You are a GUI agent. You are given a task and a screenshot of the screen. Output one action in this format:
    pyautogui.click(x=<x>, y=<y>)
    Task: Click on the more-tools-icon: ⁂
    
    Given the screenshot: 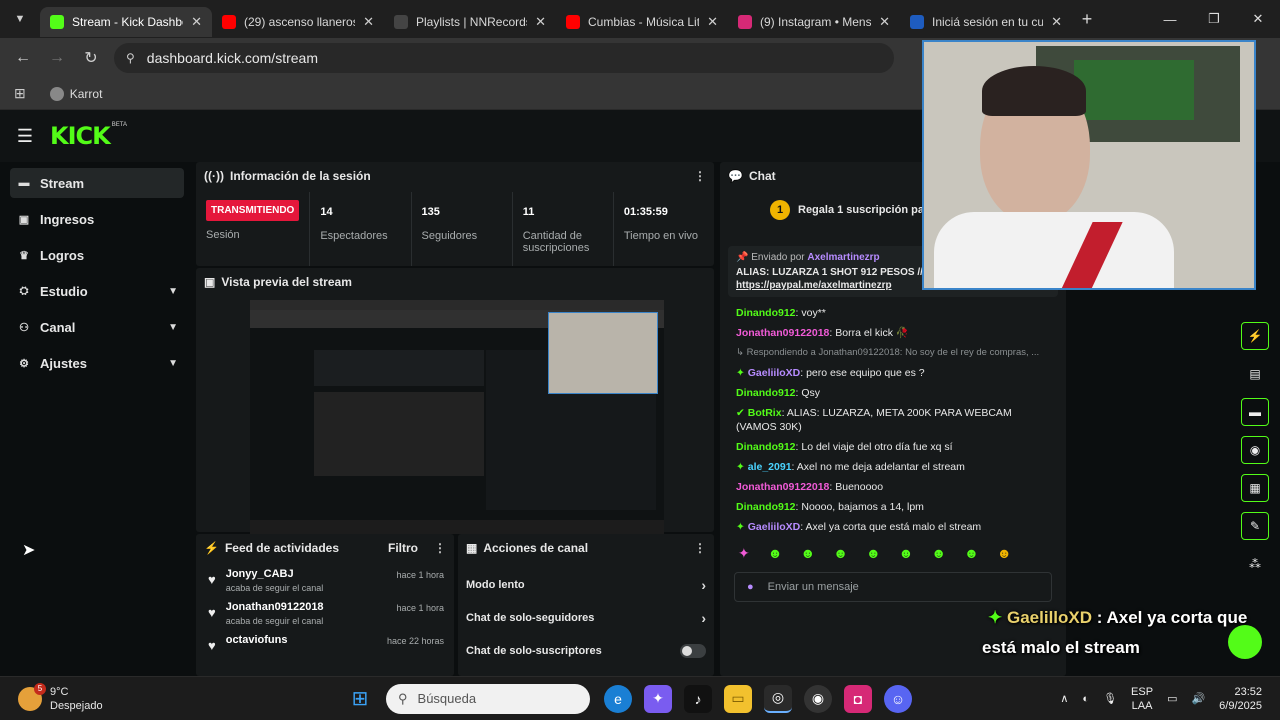 What is the action you would take?
    pyautogui.click(x=1255, y=564)
    